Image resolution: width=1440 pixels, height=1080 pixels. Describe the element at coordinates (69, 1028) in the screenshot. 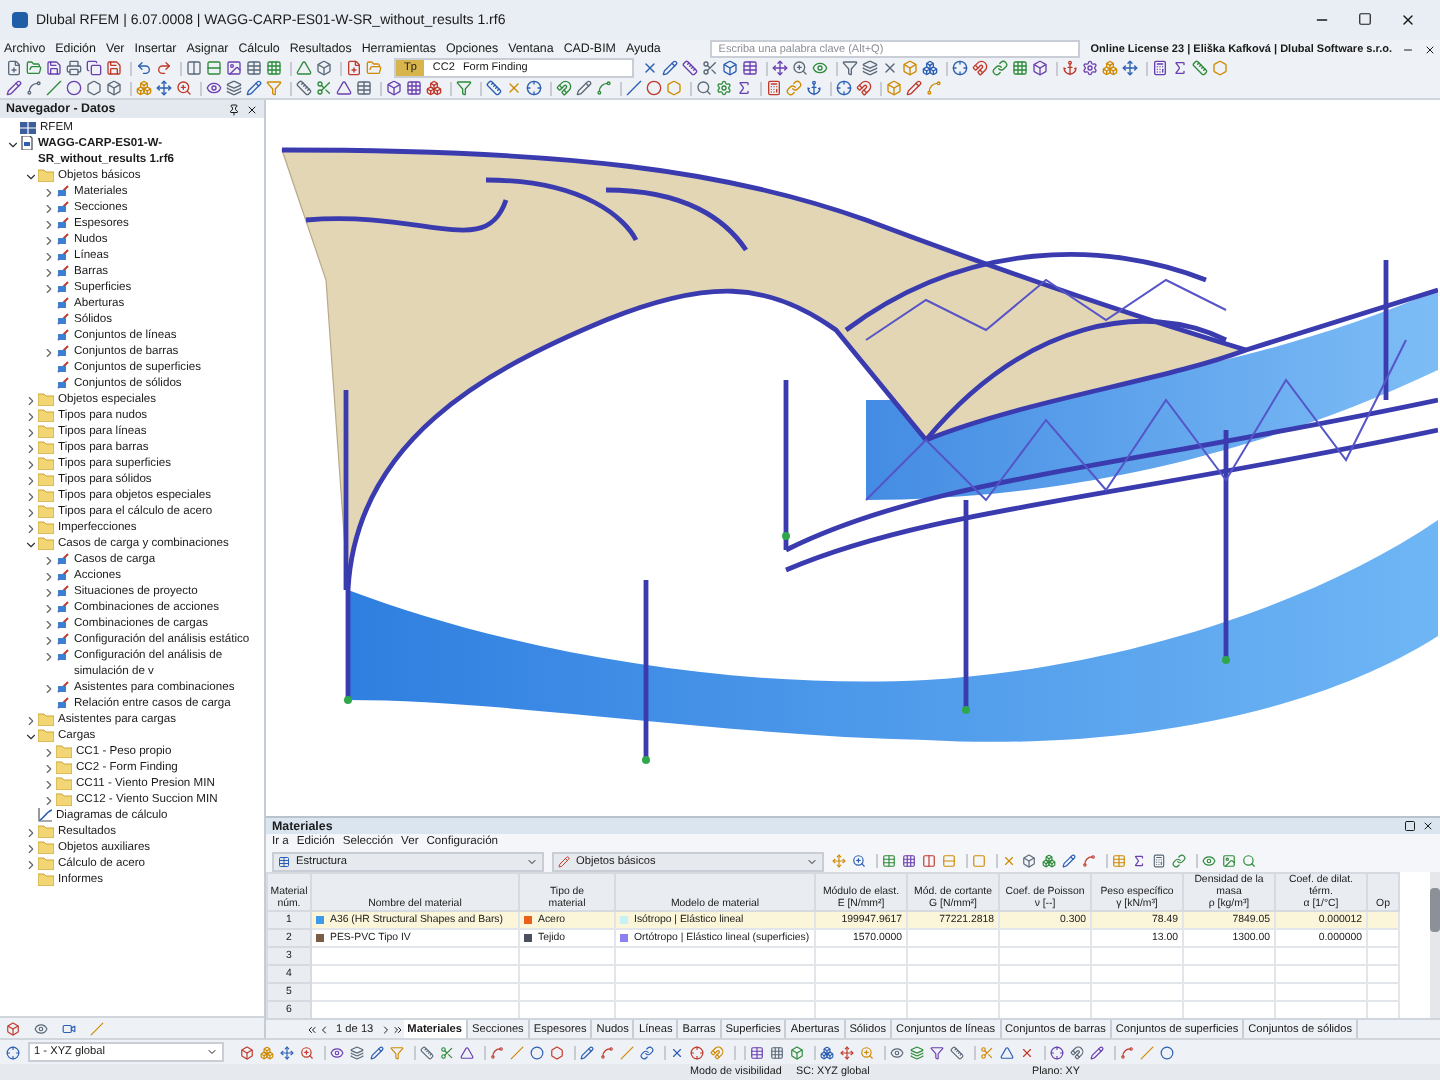

I see `camera-icon` at that location.